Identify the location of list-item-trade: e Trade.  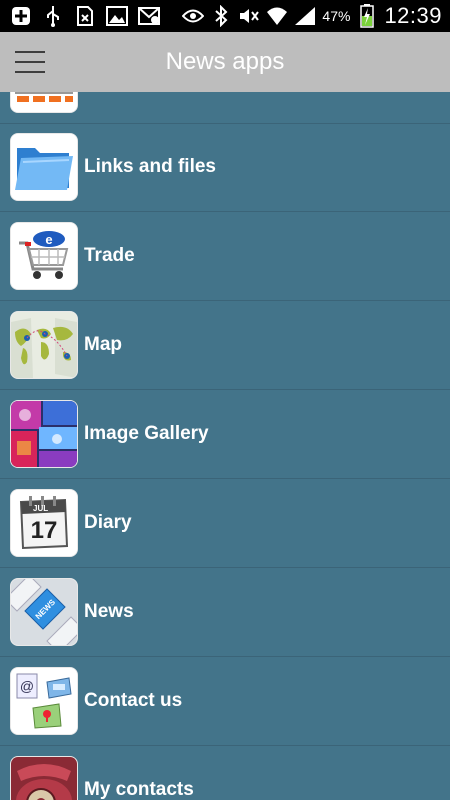
(225, 256).